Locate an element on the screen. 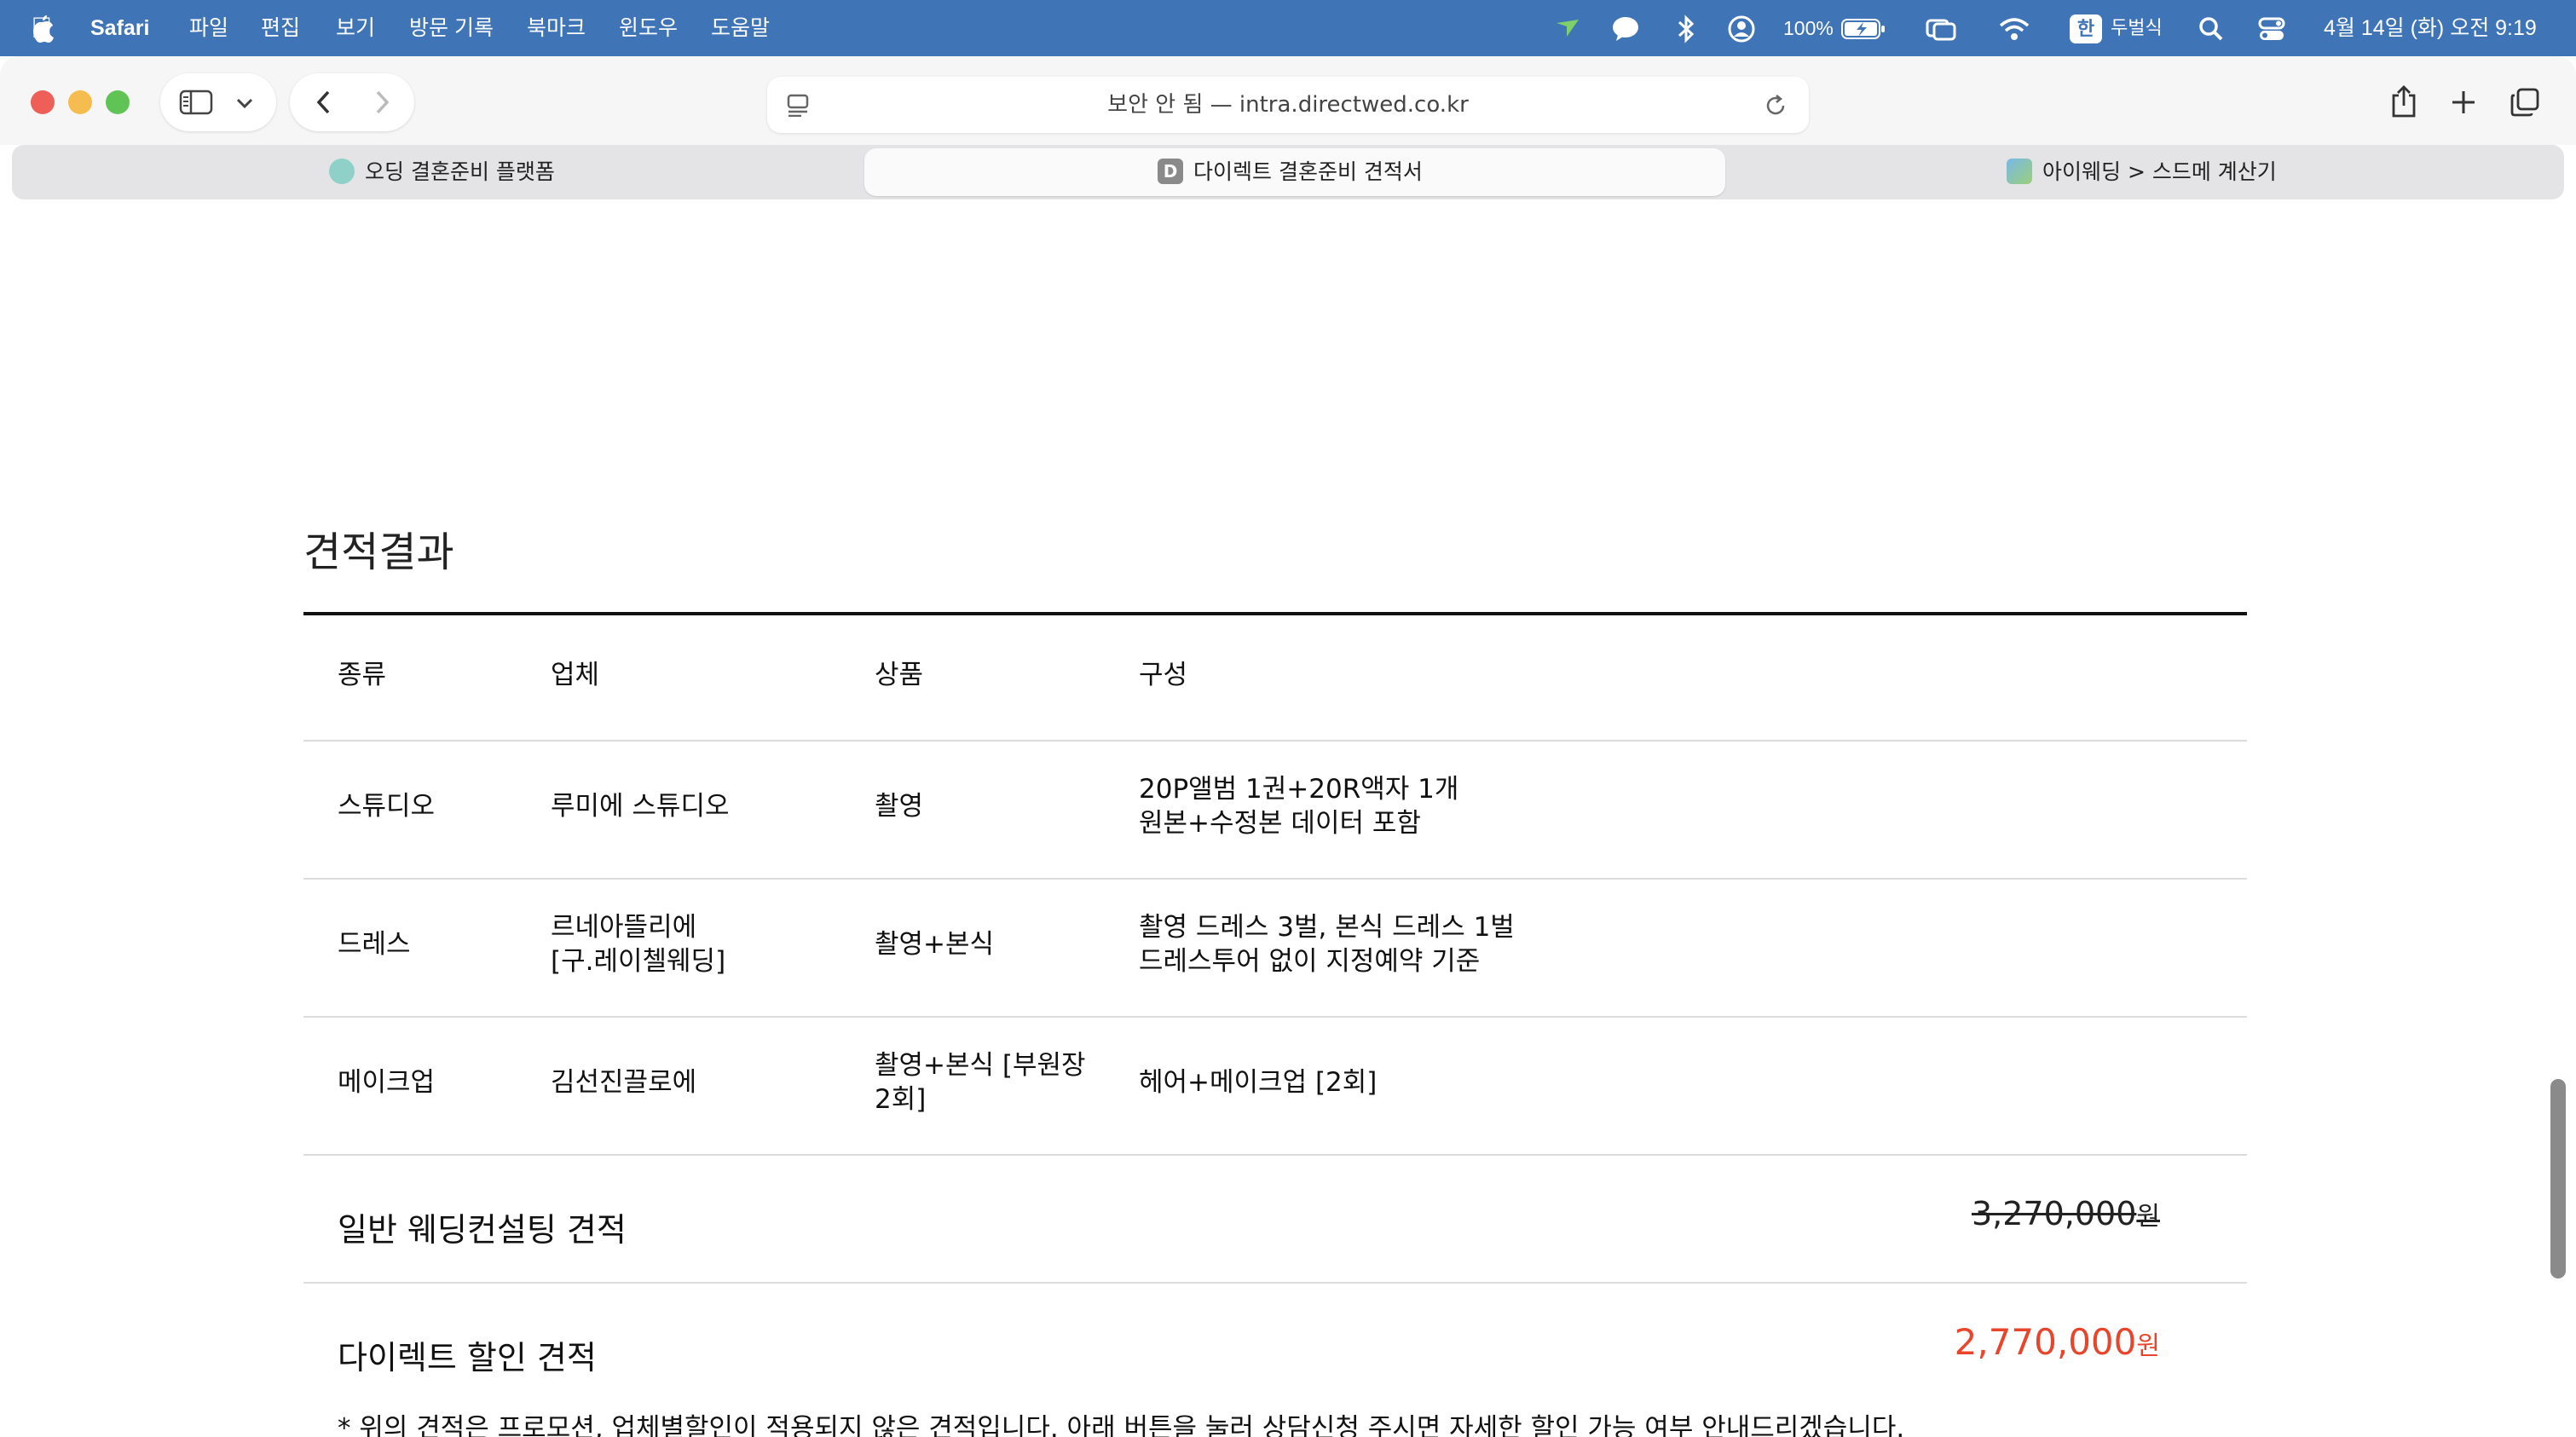 Image resolution: width=2576 pixels, height=1437 pixels. row-composition: 헤어+메이크업 [2회] is located at coordinates (1258, 1082).